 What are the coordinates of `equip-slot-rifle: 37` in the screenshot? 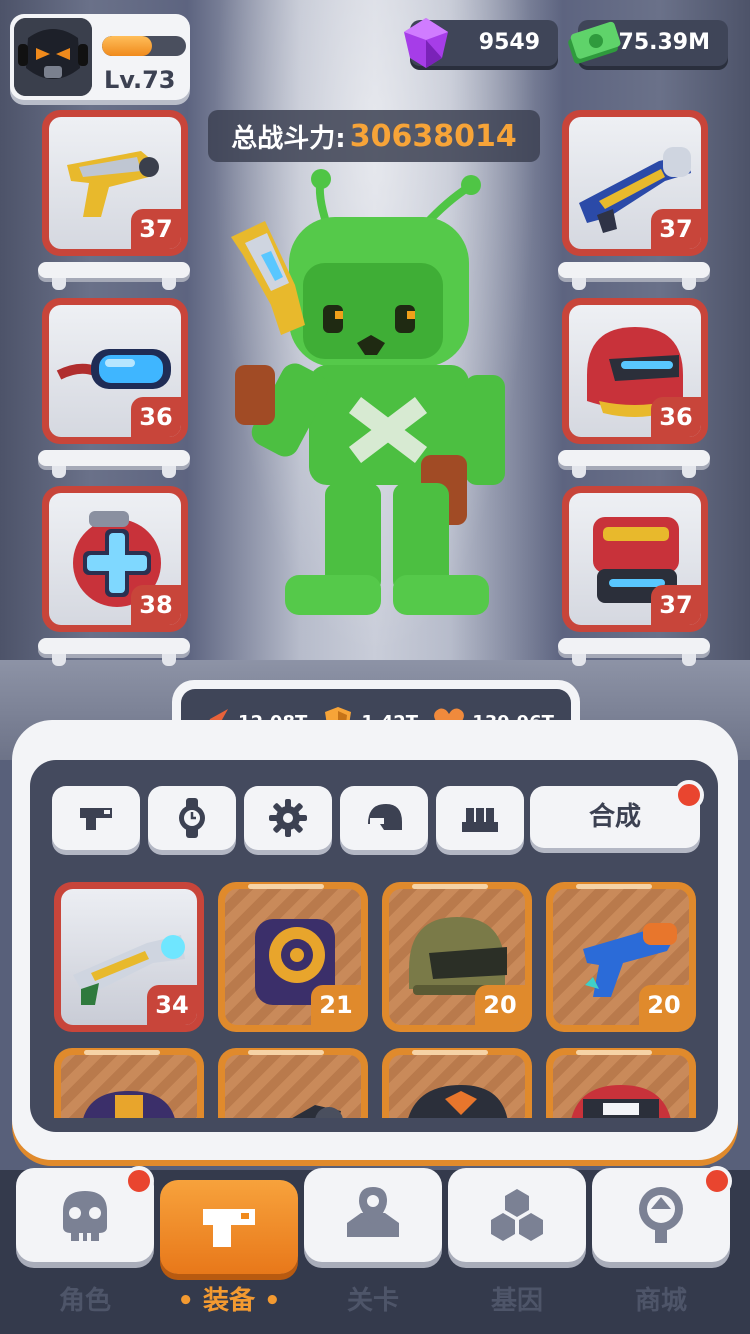 It's located at (635, 183).